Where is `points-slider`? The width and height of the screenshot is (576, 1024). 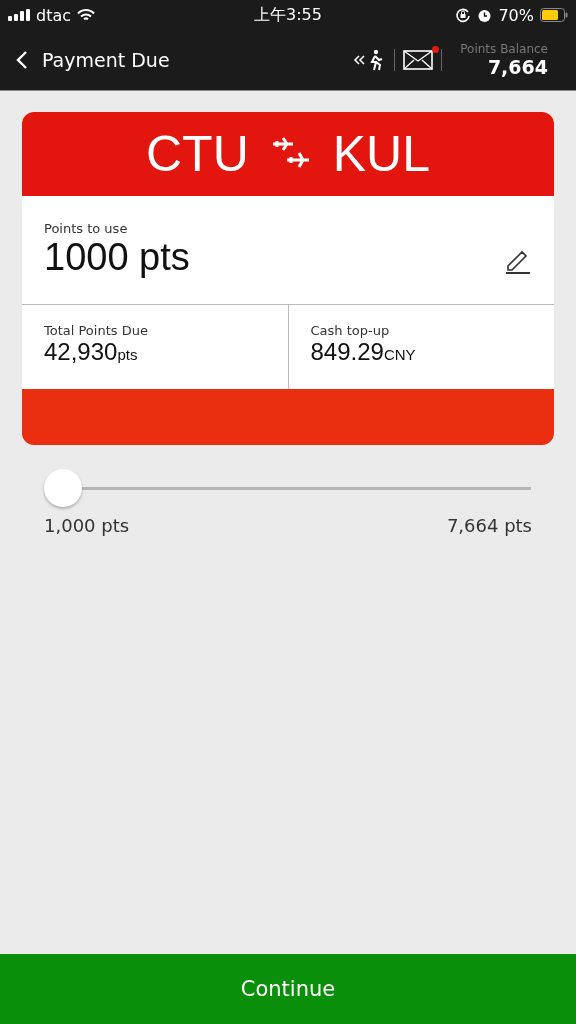
points-slider is located at coordinates (287, 489).